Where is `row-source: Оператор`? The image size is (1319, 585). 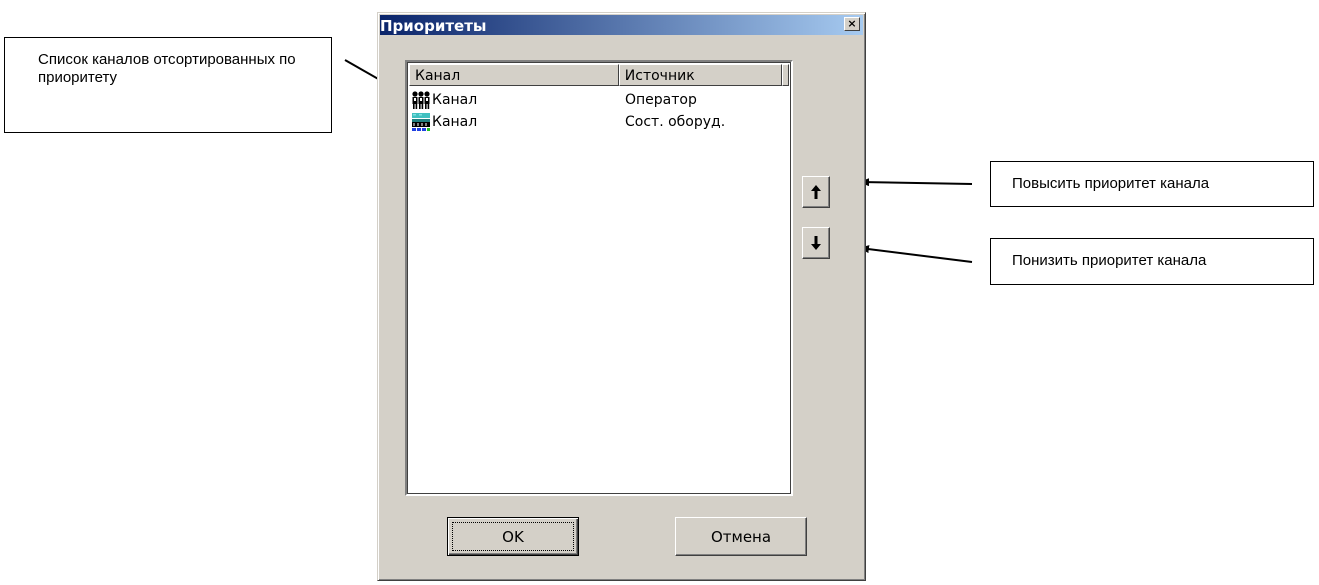
row-source: Оператор is located at coordinates (661, 100).